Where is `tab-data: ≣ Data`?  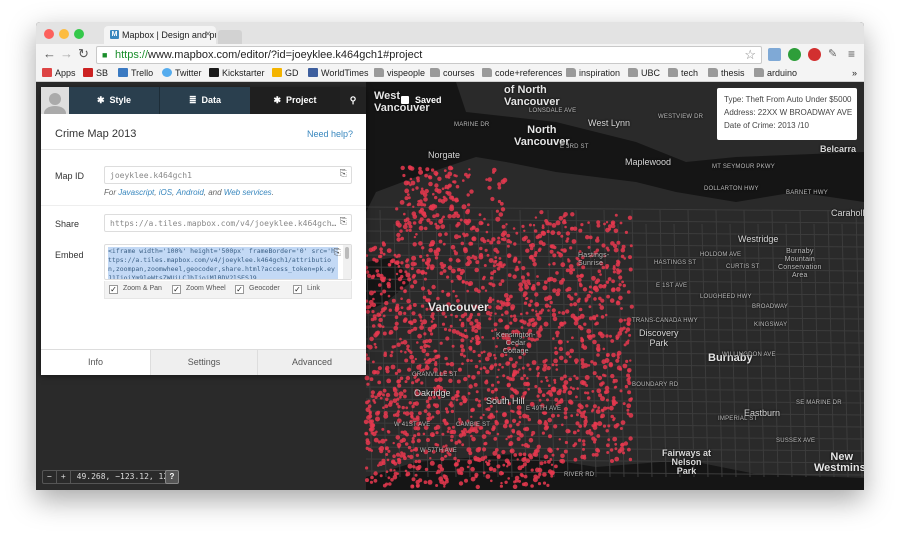 tab-data: ≣ Data is located at coordinates (204, 100).